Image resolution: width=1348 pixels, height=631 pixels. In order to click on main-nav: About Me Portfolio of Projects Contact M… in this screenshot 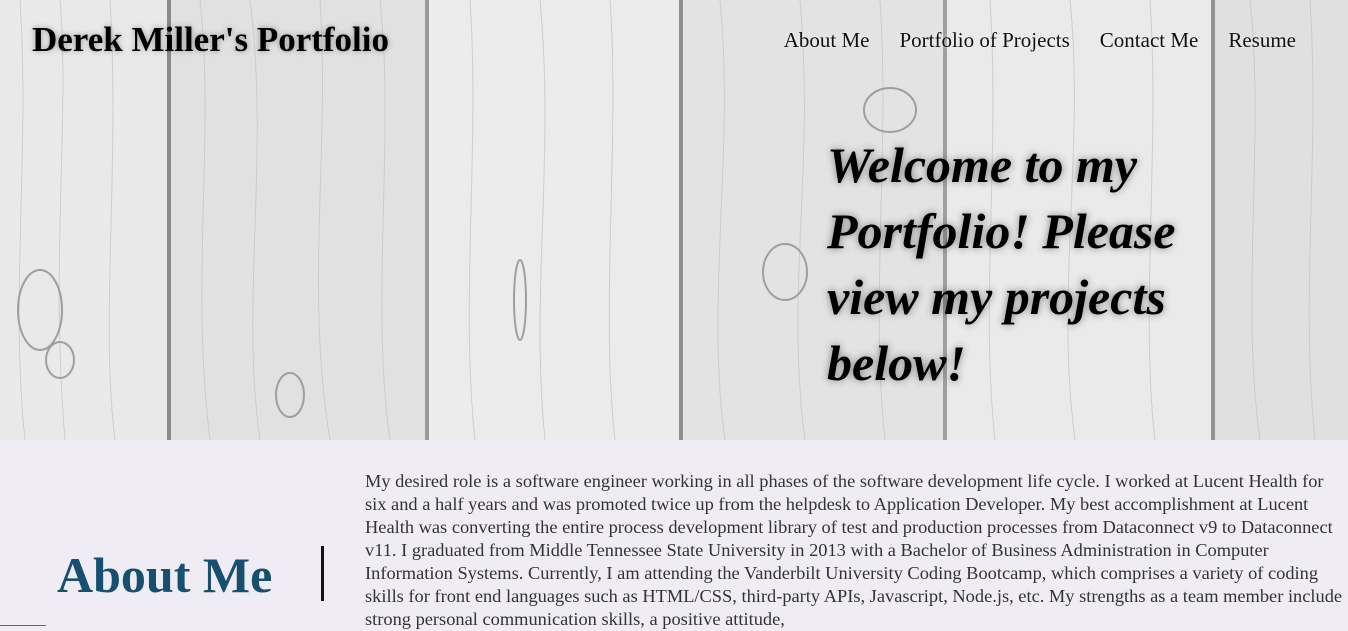, I will do `click(1040, 40)`.